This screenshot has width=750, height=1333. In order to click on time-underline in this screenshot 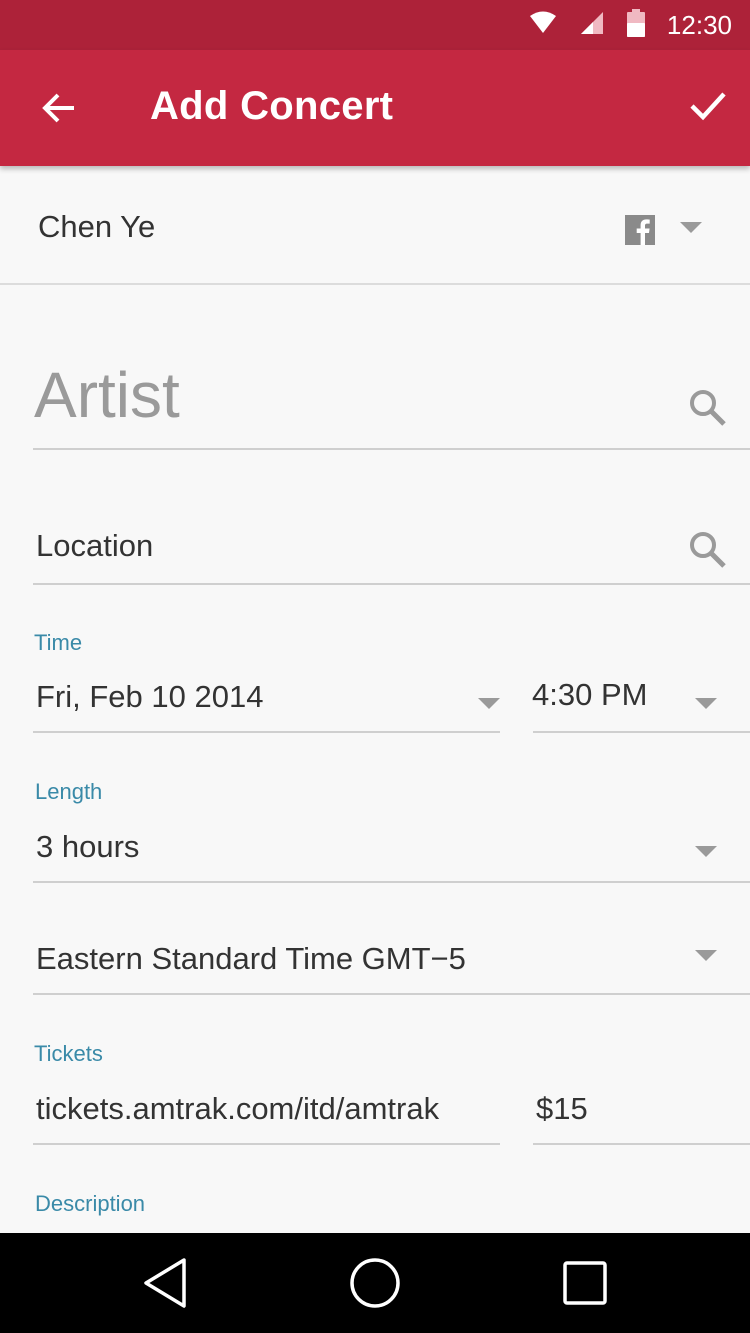, I will do `click(641, 732)`.